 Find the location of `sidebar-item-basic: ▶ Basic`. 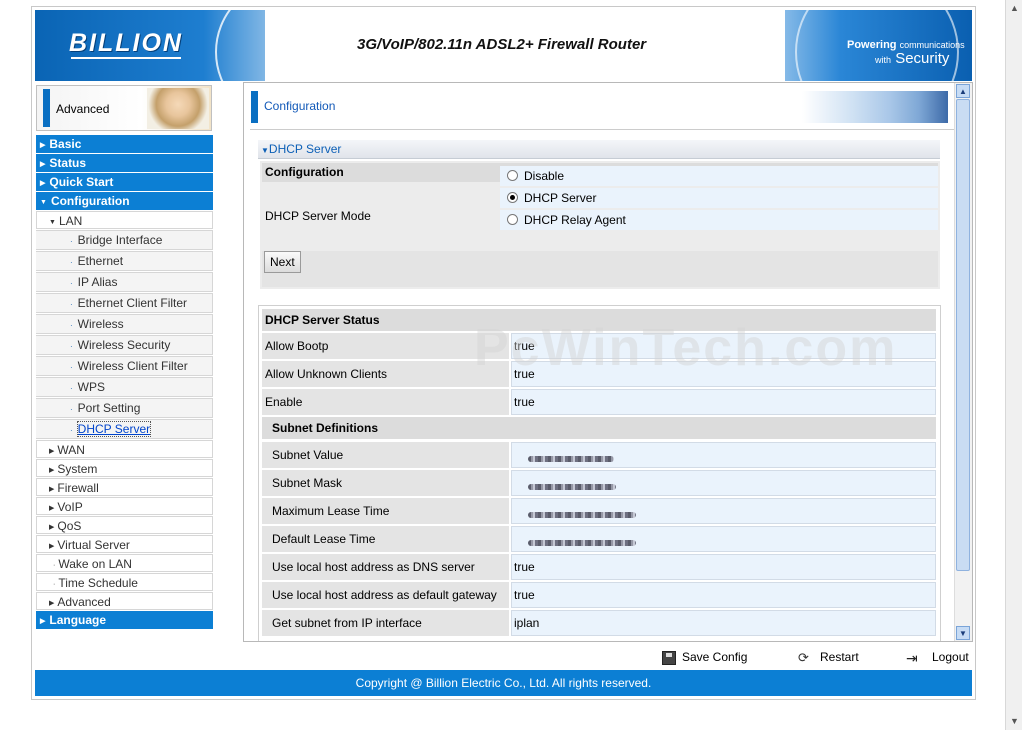

sidebar-item-basic: ▶ Basic is located at coordinates (124, 144).